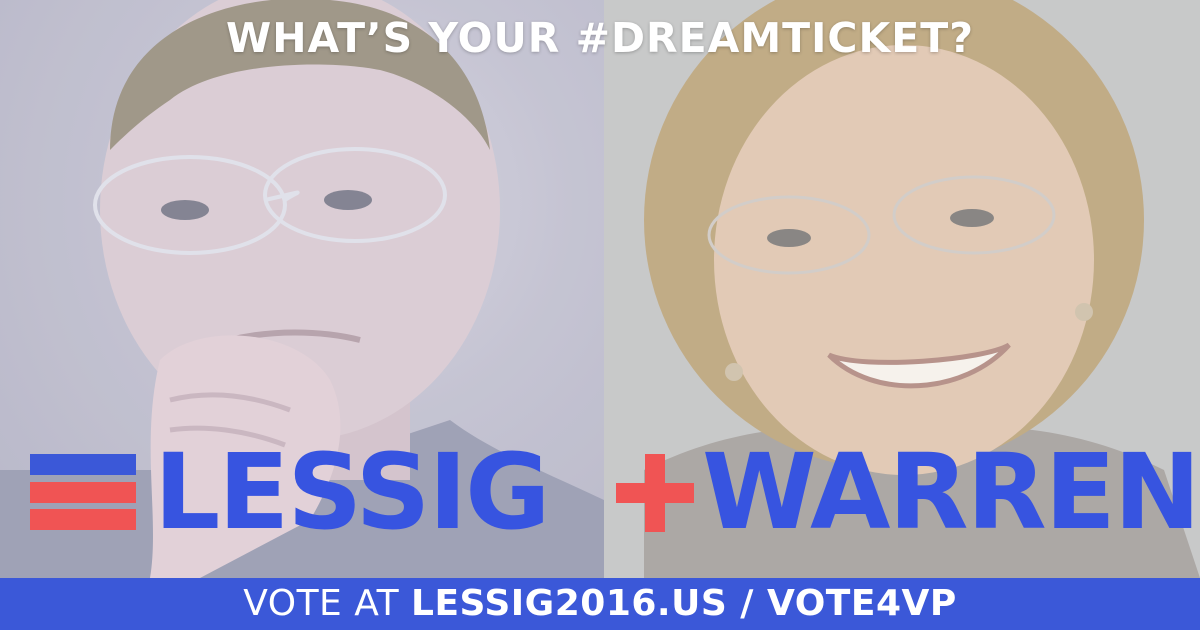 The width and height of the screenshot is (1200, 630). Describe the element at coordinates (352, 492) in the screenshot. I see `lessig-name: LESSIG` at that location.